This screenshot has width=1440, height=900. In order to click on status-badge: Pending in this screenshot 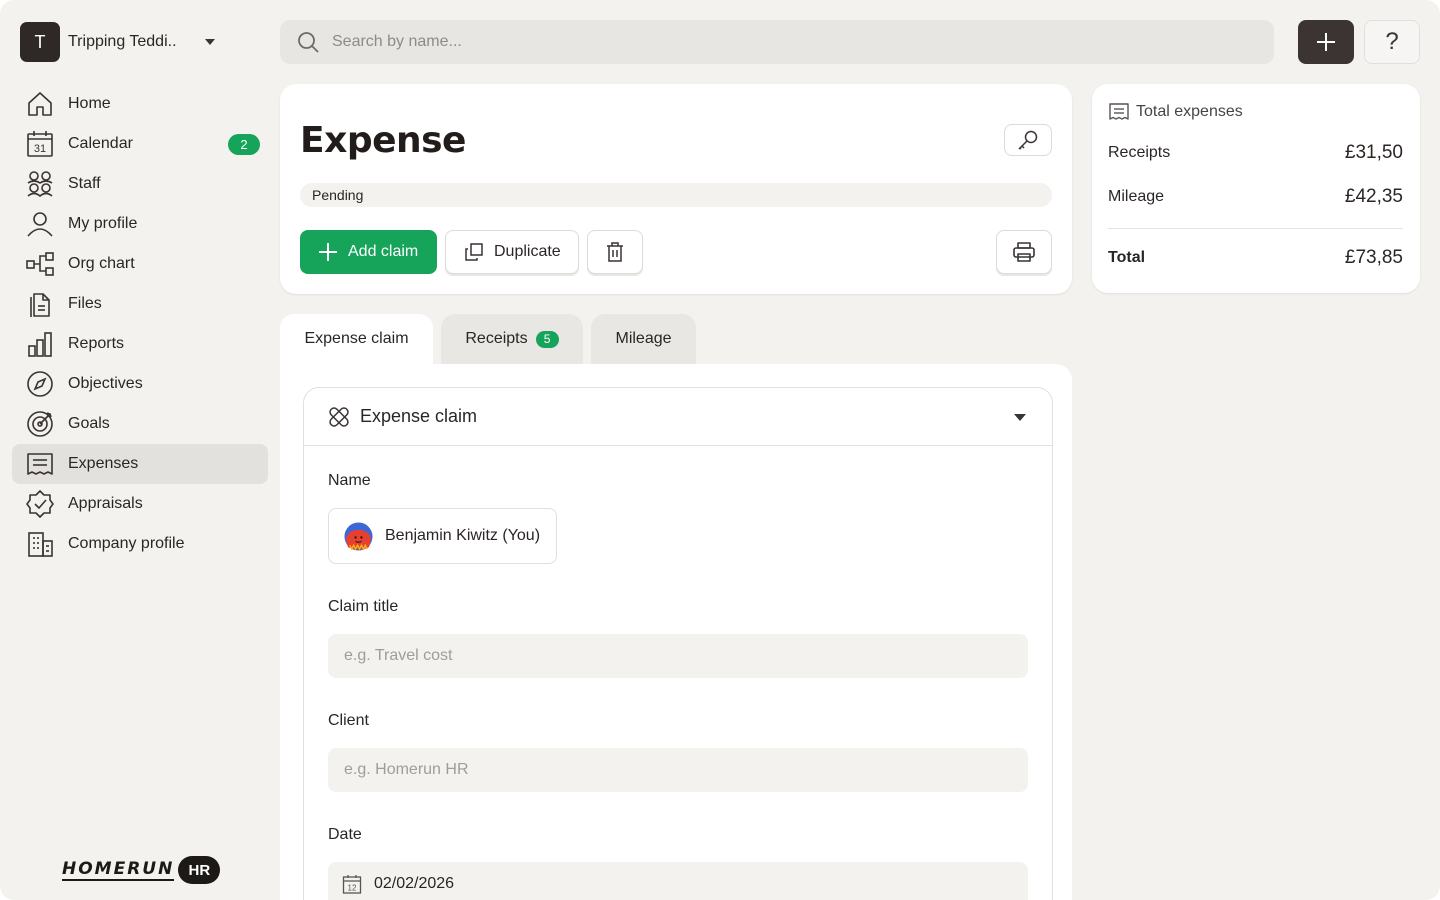, I will do `click(676, 195)`.